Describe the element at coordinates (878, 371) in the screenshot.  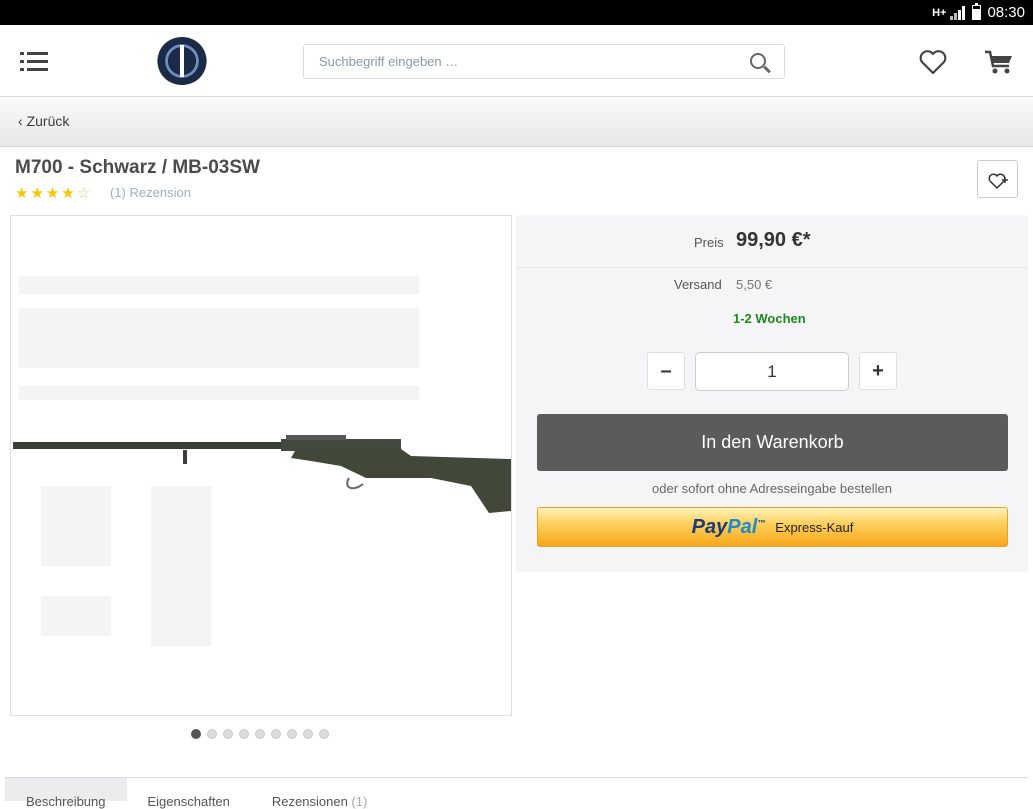
I see `quantity-increase-button: +` at that location.